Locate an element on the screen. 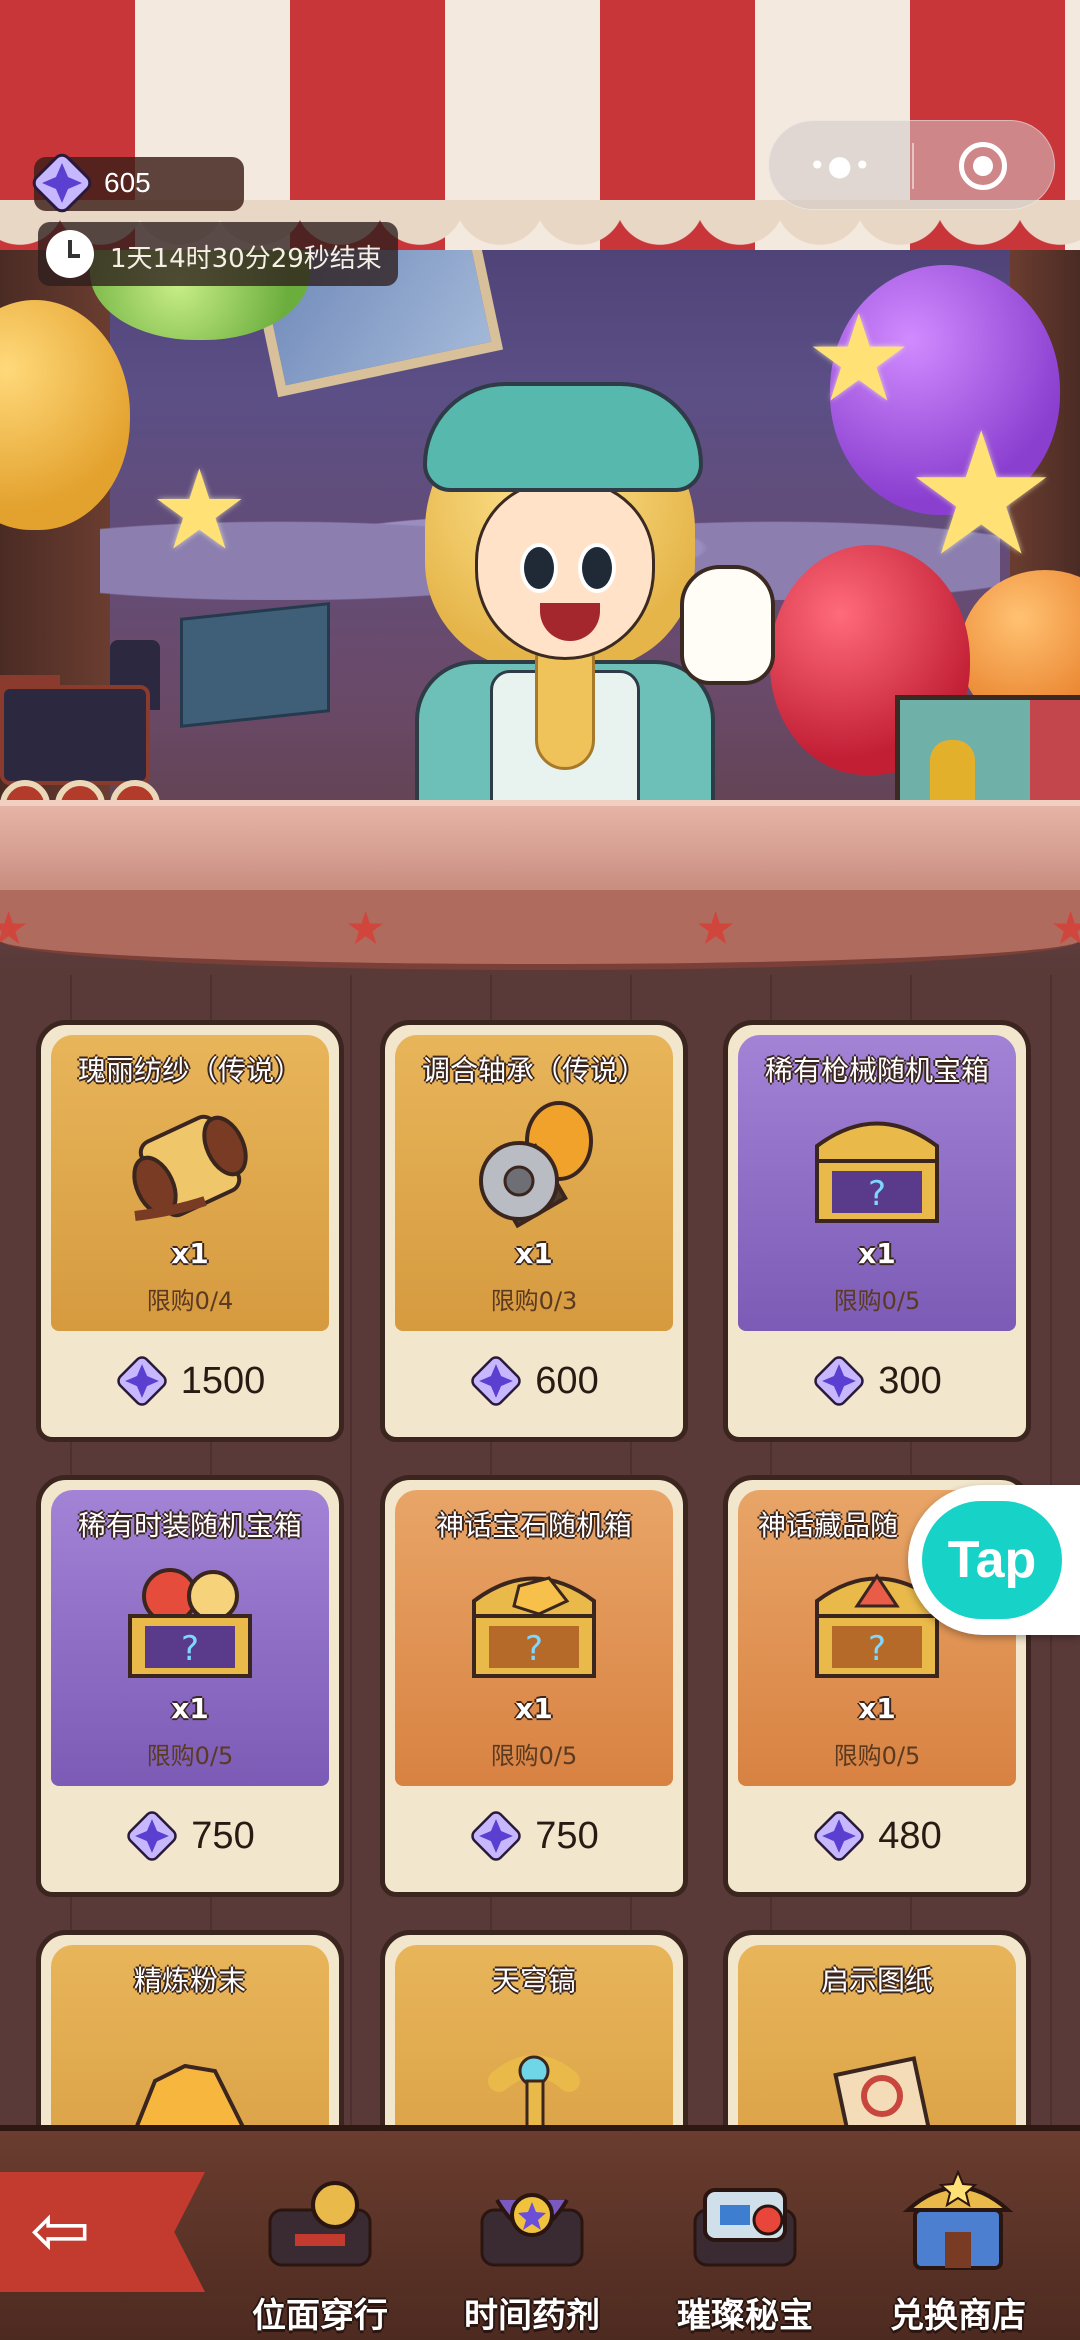  price-button: 1500 is located at coordinates (190, 1381).